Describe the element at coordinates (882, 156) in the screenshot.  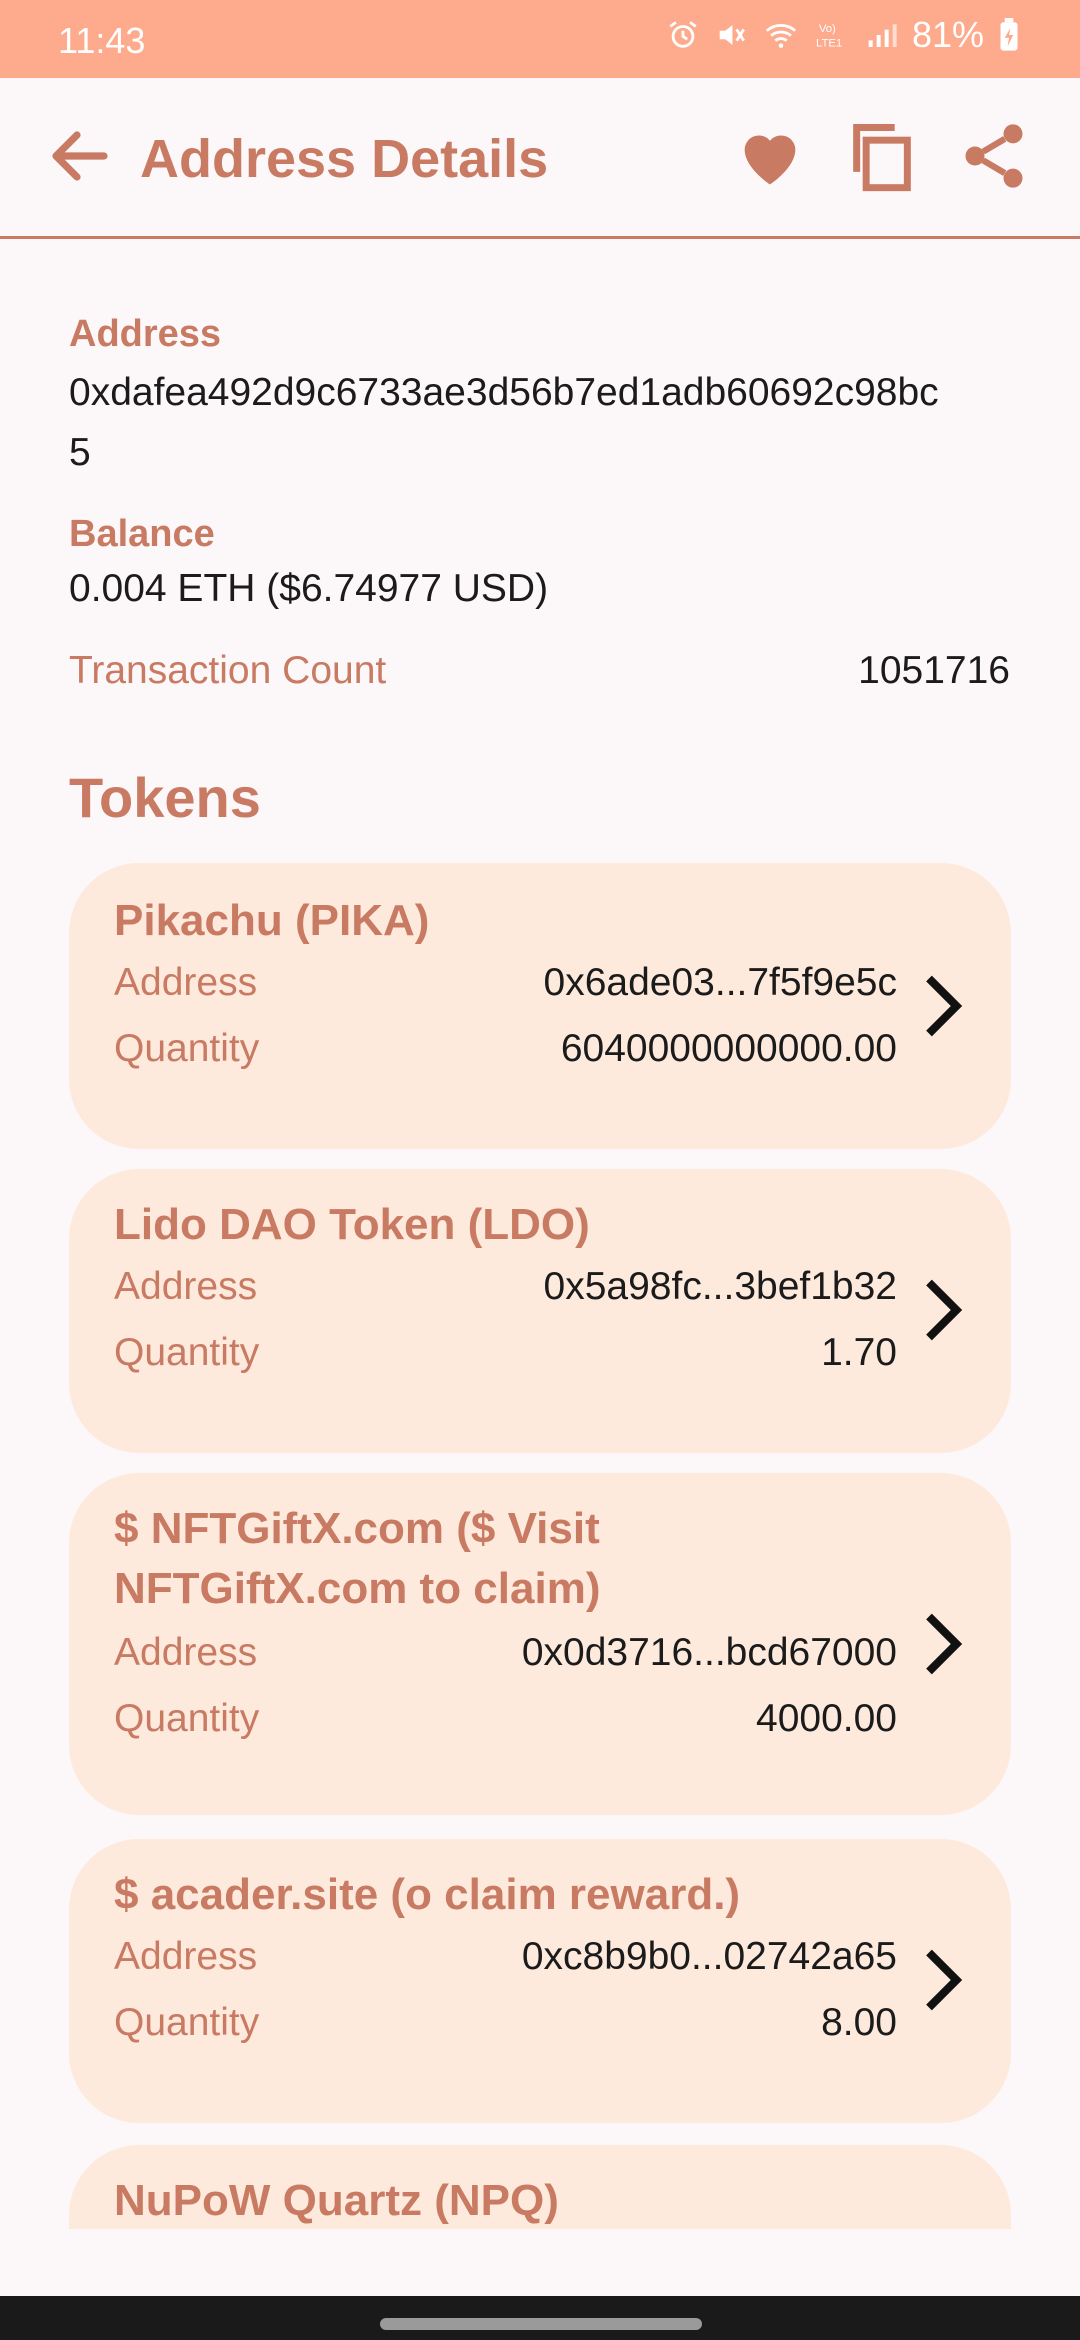
I see `copy-icon` at that location.